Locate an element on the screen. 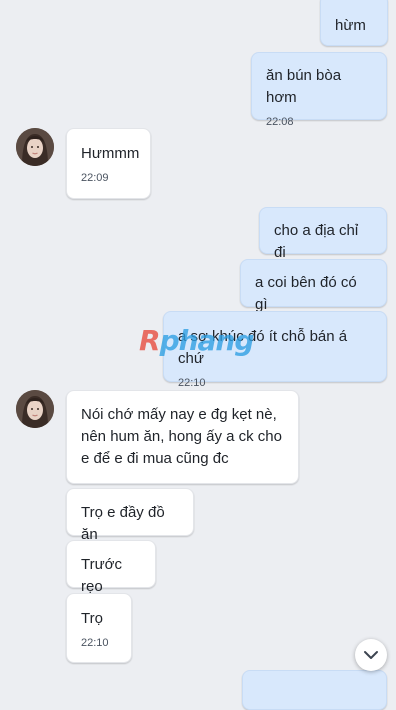  message-text: a coi bên đó có gì is located at coordinates (306, 293).